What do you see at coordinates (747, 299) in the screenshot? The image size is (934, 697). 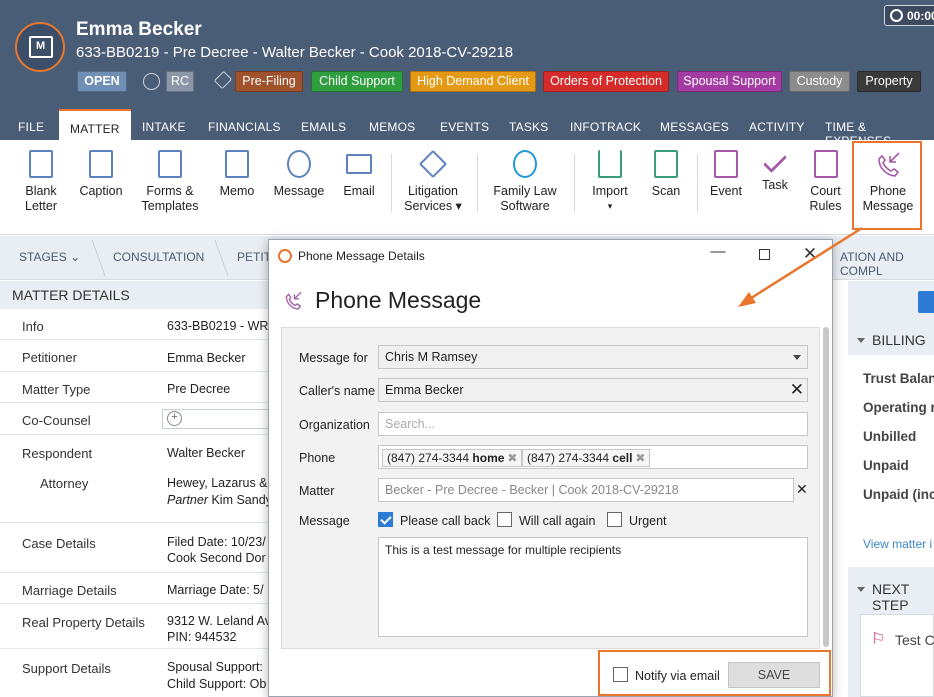 I see `arrow-head` at bounding box center [747, 299].